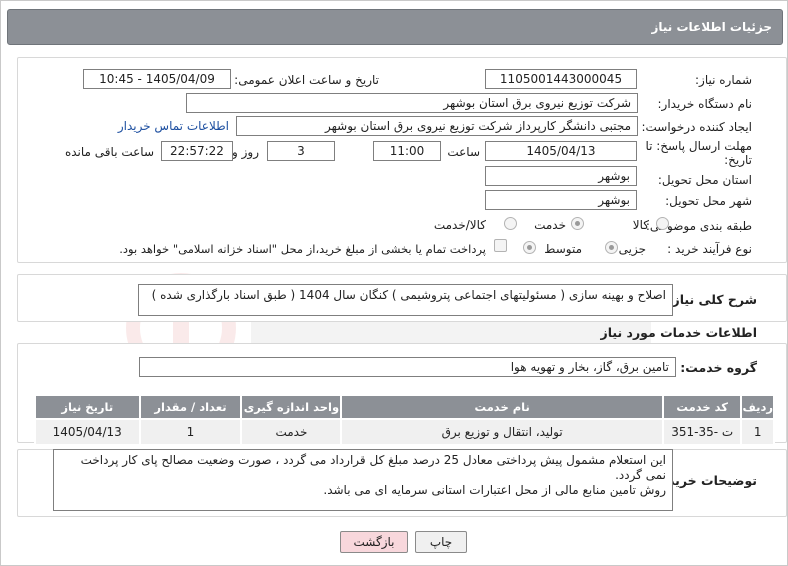 The width and height of the screenshot is (788, 566). I want to click on need-number-label: شماره نیاز:, so click(723, 80).